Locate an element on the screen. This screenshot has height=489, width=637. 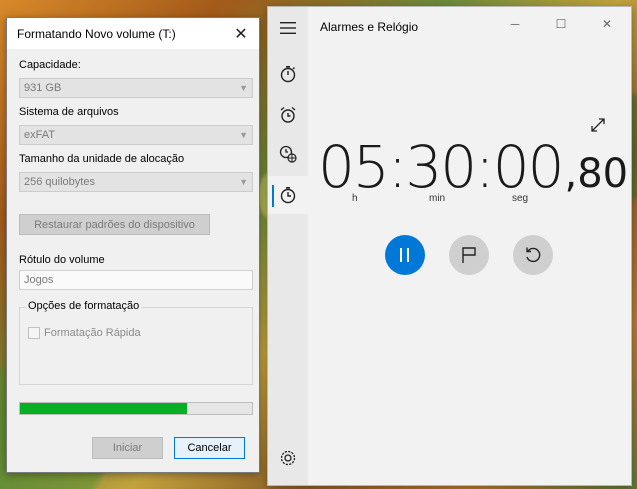
gear-icon is located at coordinates (288, 458).